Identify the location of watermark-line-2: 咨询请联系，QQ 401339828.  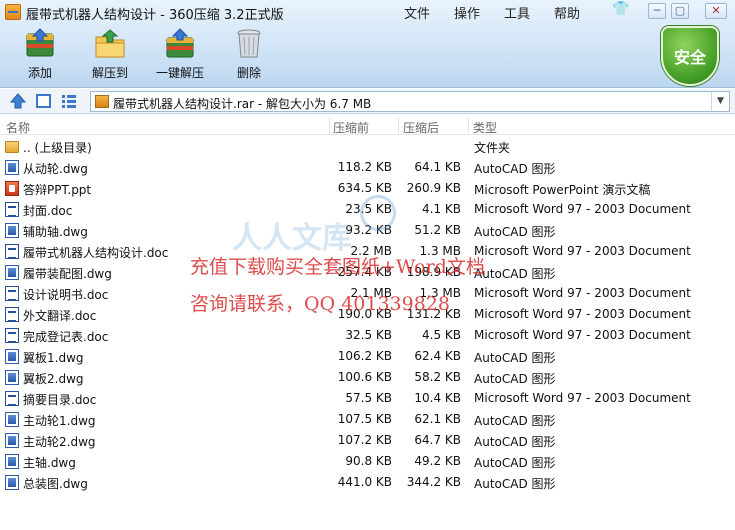
(320, 304).